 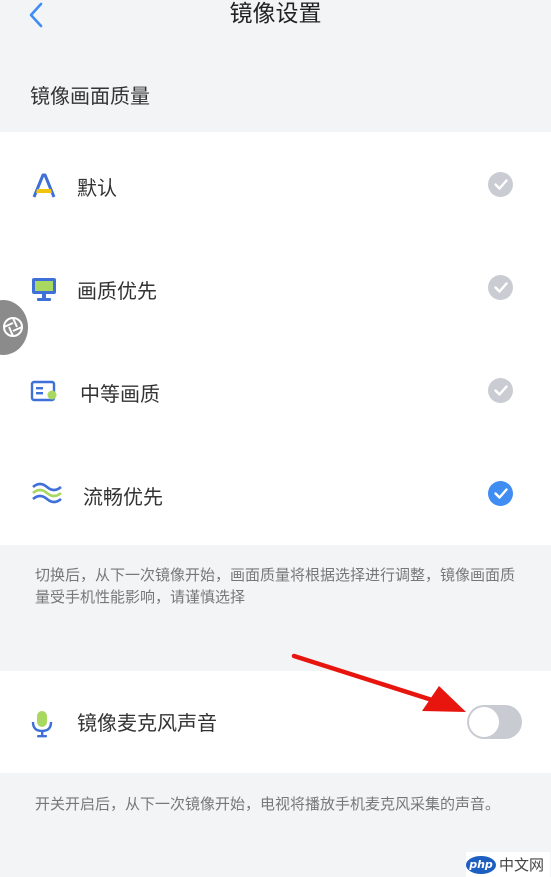 What do you see at coordinates (275, 14) in the screenshot?
I see `page-title: 镜像设置` at bounding box center [275, 14].